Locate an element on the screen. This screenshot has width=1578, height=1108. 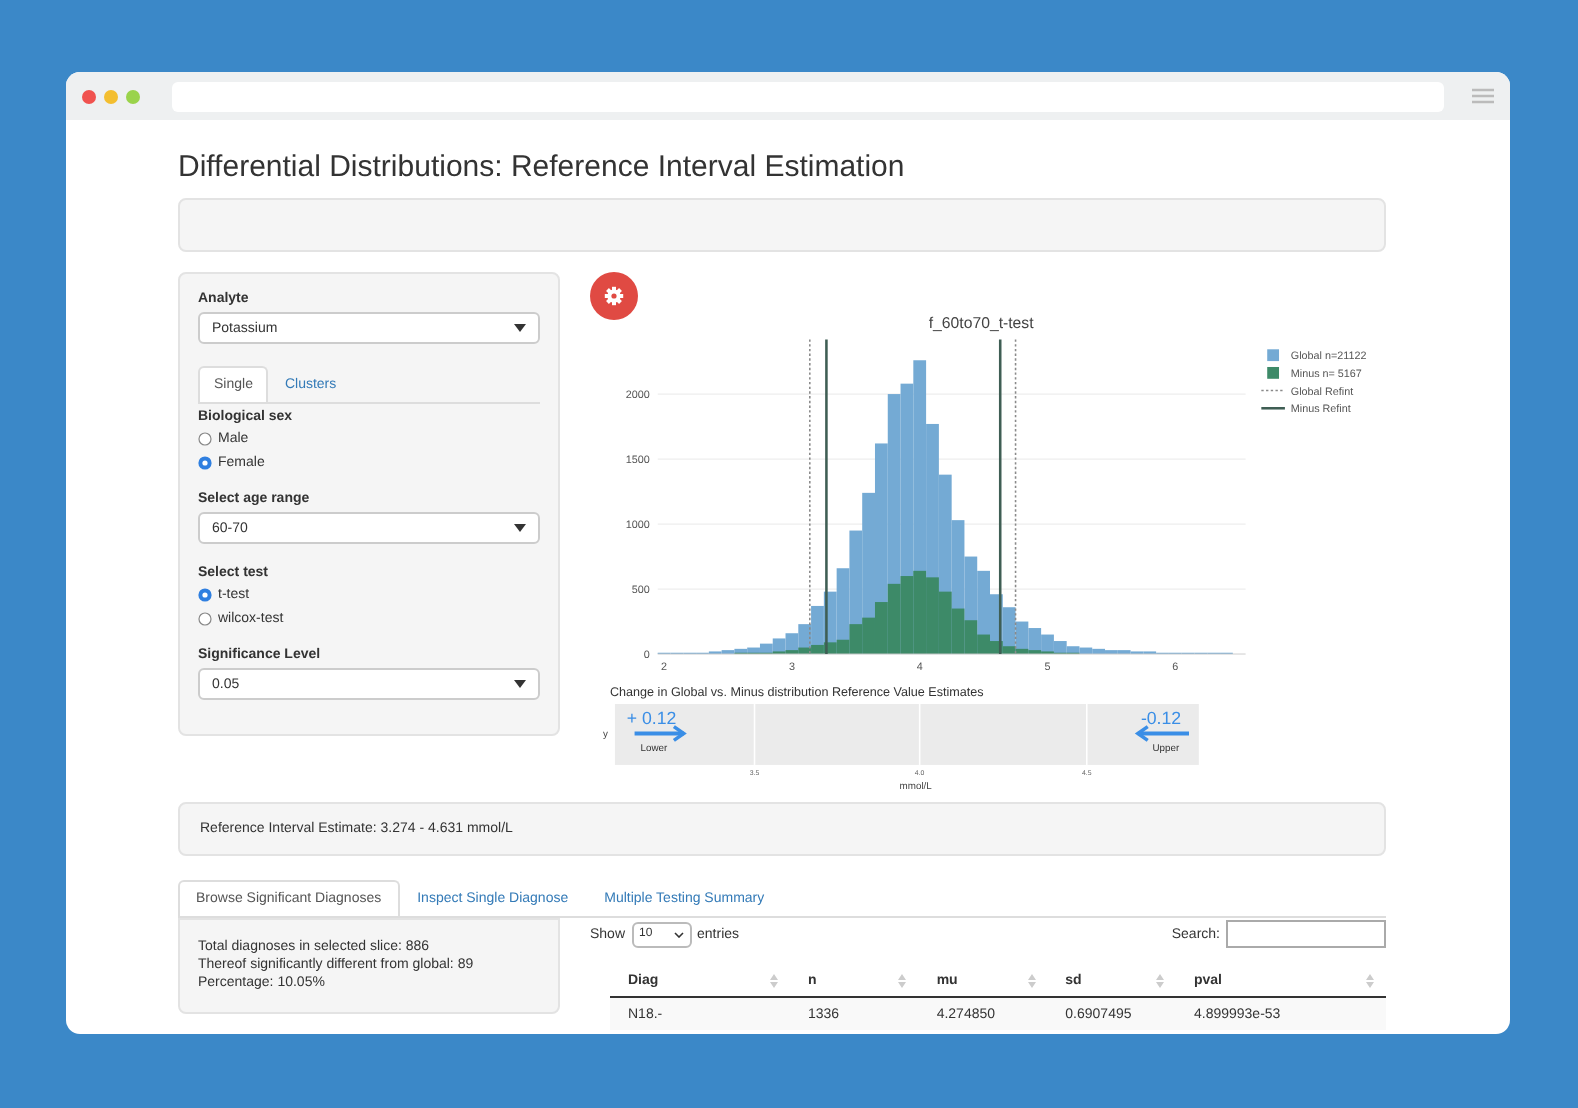
delta-value: + 0.12 is located at coordinates (651, 717).